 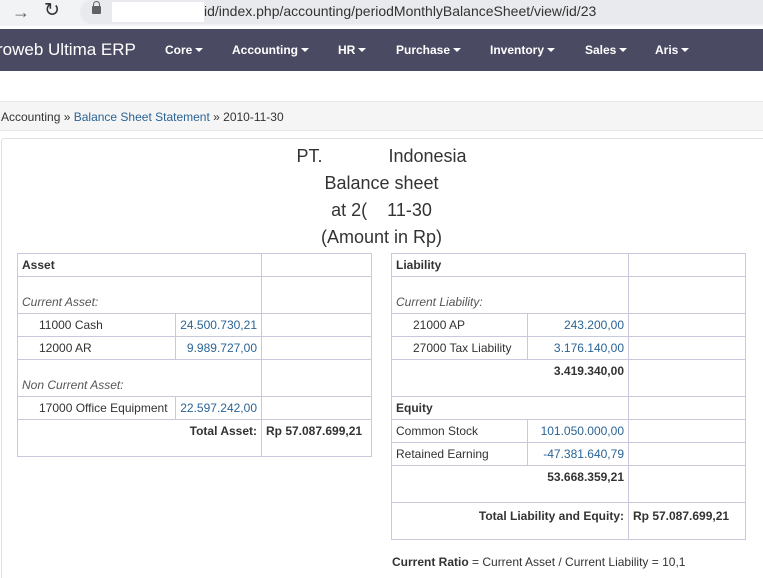 I want to click on account-name: 17000 Office Equipment, so click(x=96, y=408).